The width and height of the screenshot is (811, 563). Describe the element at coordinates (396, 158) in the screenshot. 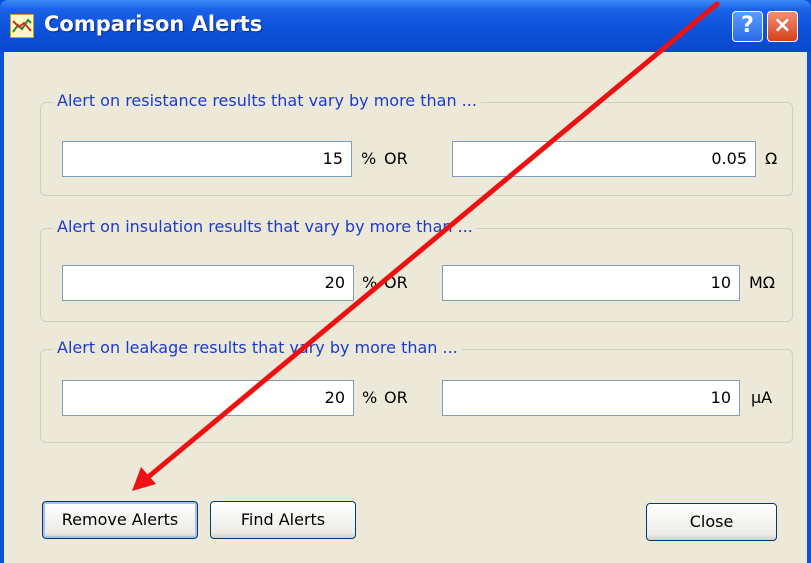

I see `resistance-or-label: OR` at that location.